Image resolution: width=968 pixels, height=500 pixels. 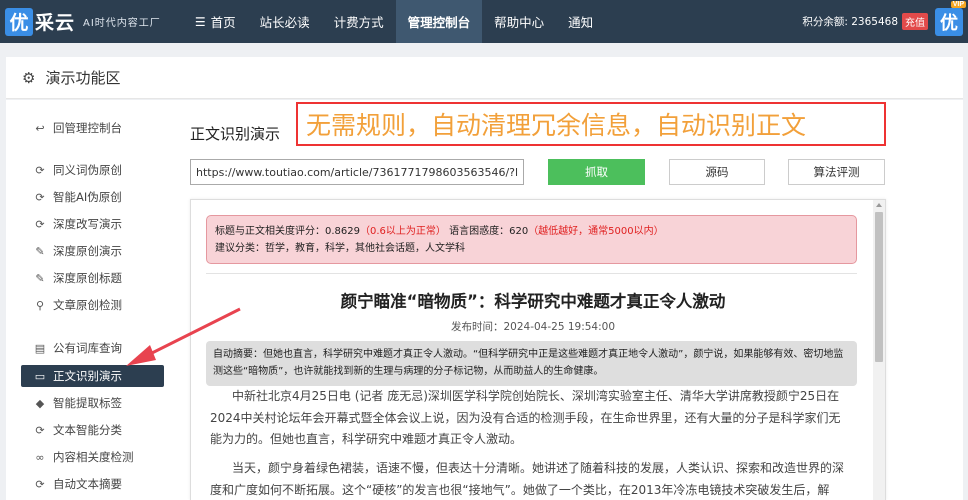 I want to click on sidebar-item-text-classification: ⟳ 文本智能分类, so click(x=92, y=430).